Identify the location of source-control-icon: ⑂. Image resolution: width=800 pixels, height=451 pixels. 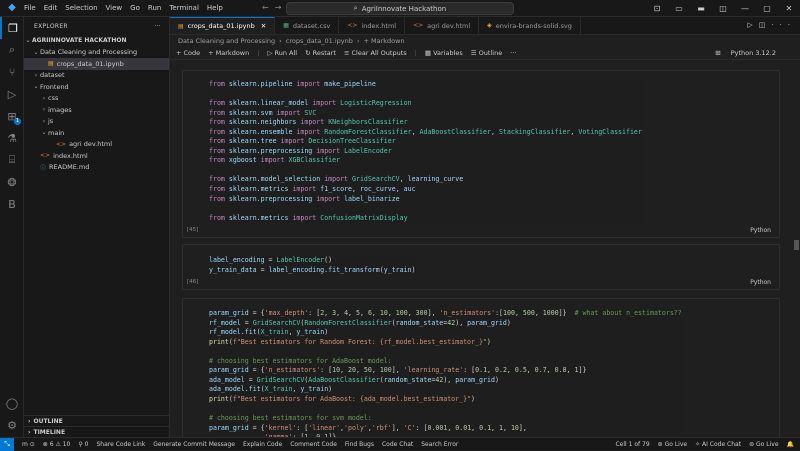
(12, 72).